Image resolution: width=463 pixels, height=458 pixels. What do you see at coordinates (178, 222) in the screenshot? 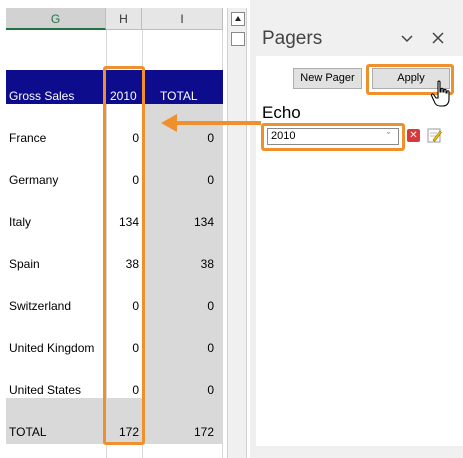
I see `cell-i-value: 134` at bounding box center [178, 222].